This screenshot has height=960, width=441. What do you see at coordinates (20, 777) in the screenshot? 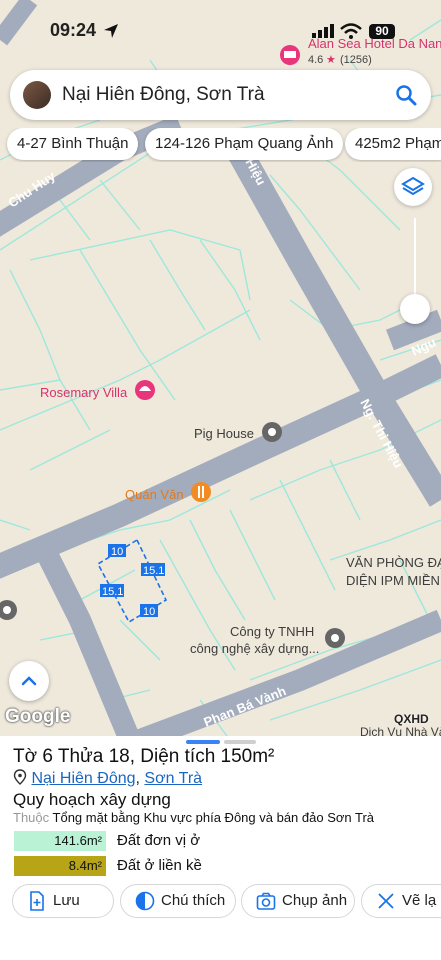
I see `location-pin-icon` at bounding box center [20, 777].